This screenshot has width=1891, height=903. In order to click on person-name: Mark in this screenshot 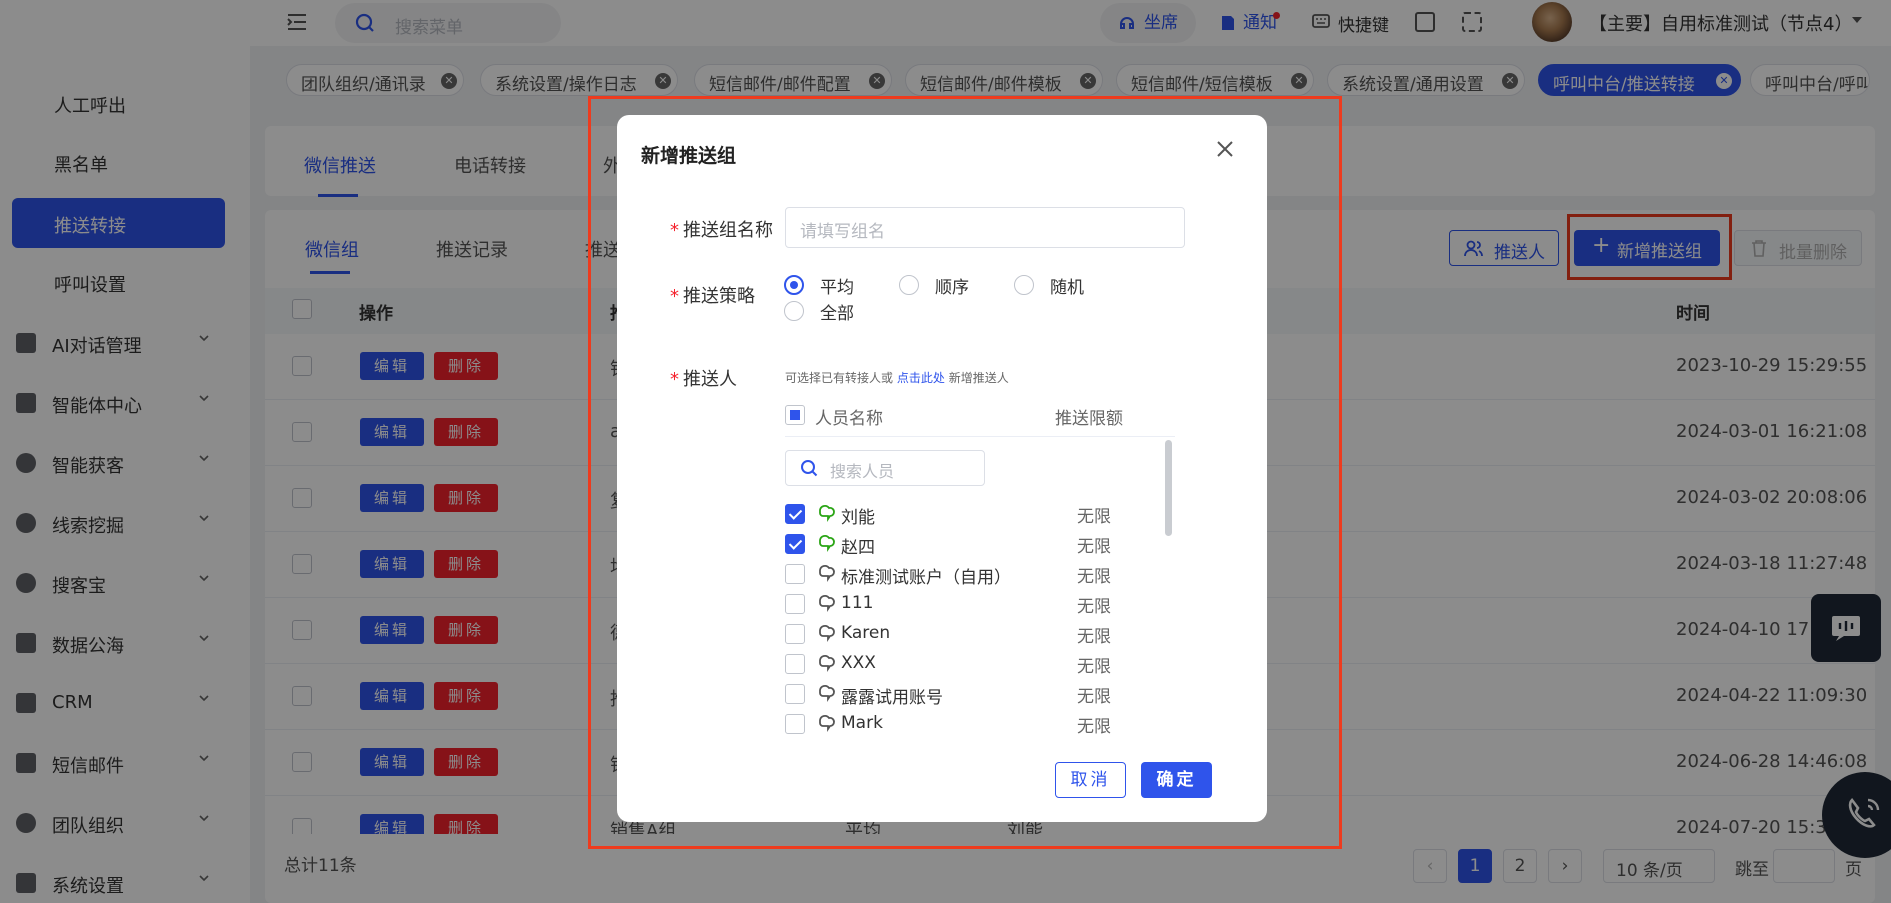, I will do `click(862, 723)`.